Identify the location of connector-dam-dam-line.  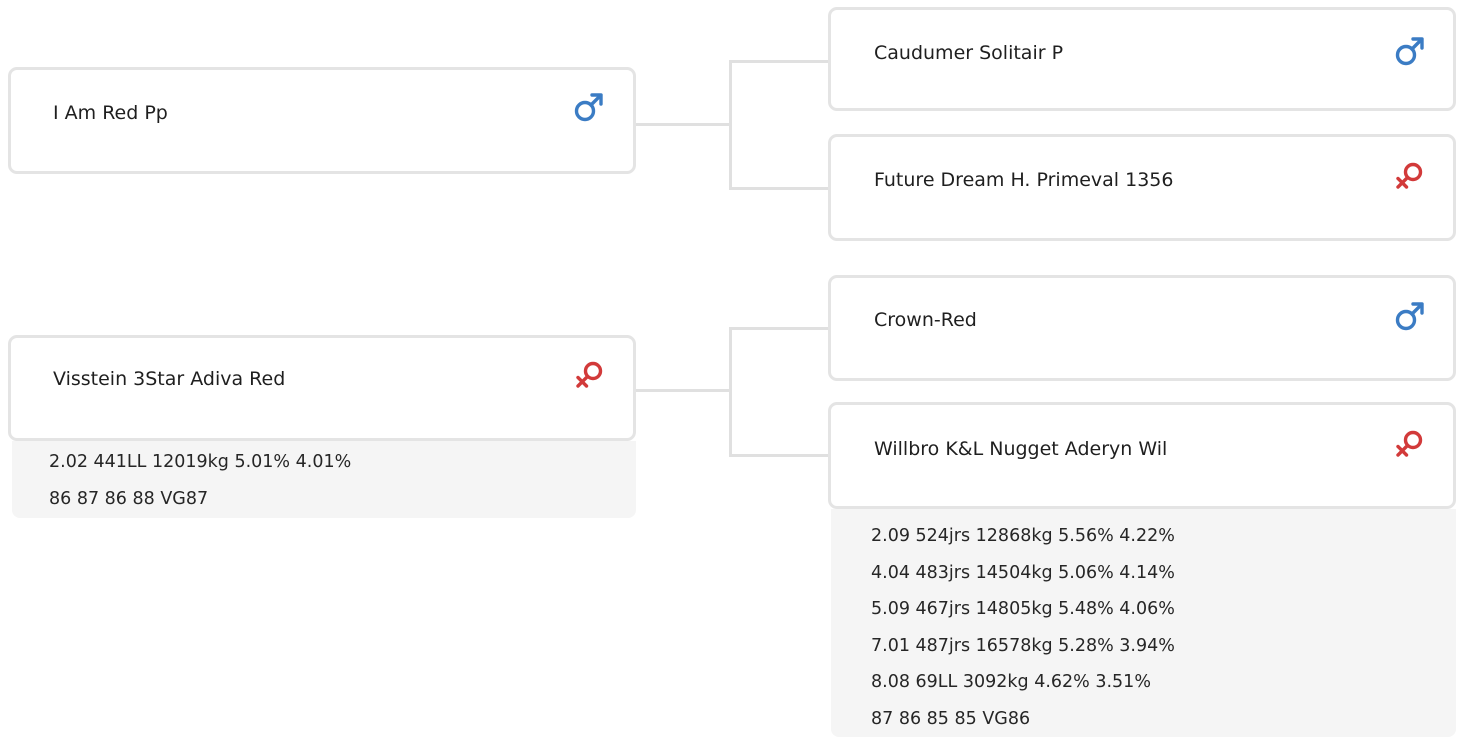
(780, 455).